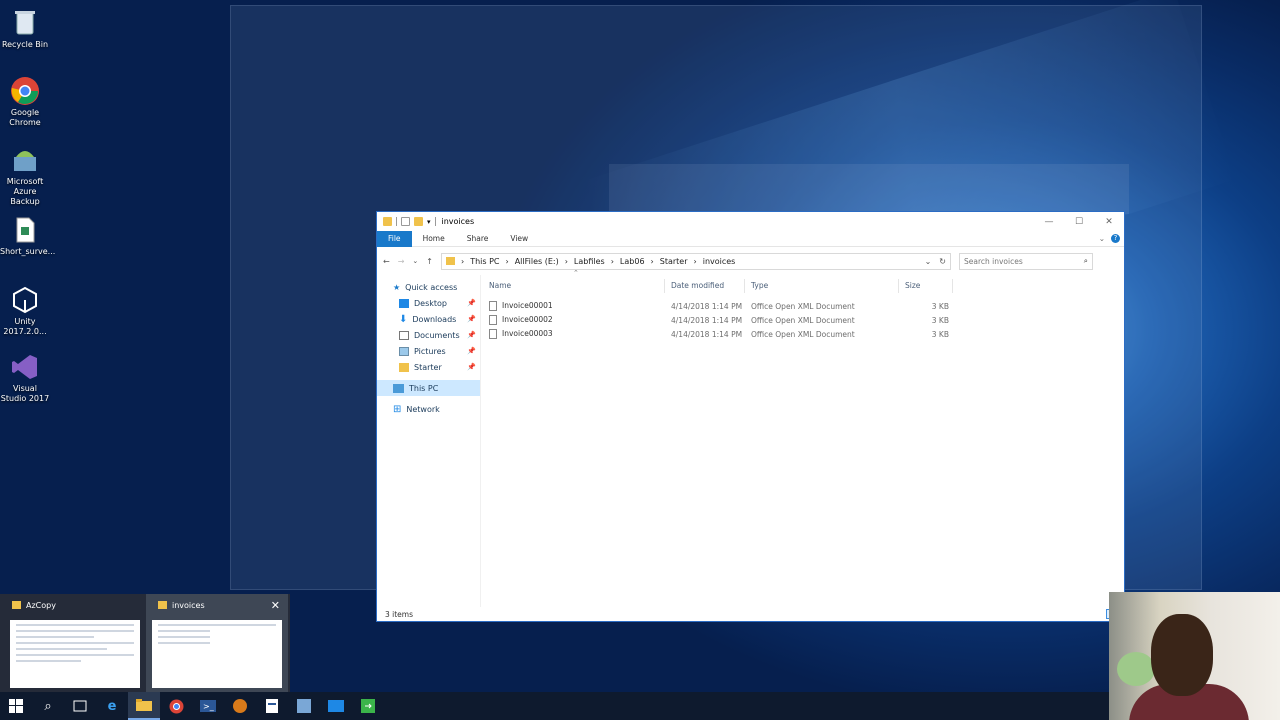 The width and height of the screenshot is (1280, 720). Describe the element at coordinates (336, 706) in the screenshot. I see `azure-cli-icon` at that location.